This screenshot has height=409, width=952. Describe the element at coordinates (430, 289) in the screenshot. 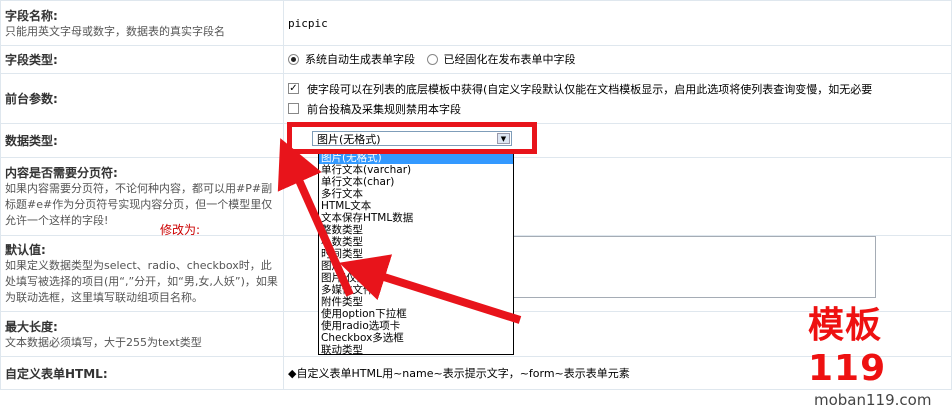

I see `arrow-to-image-option` at that location.